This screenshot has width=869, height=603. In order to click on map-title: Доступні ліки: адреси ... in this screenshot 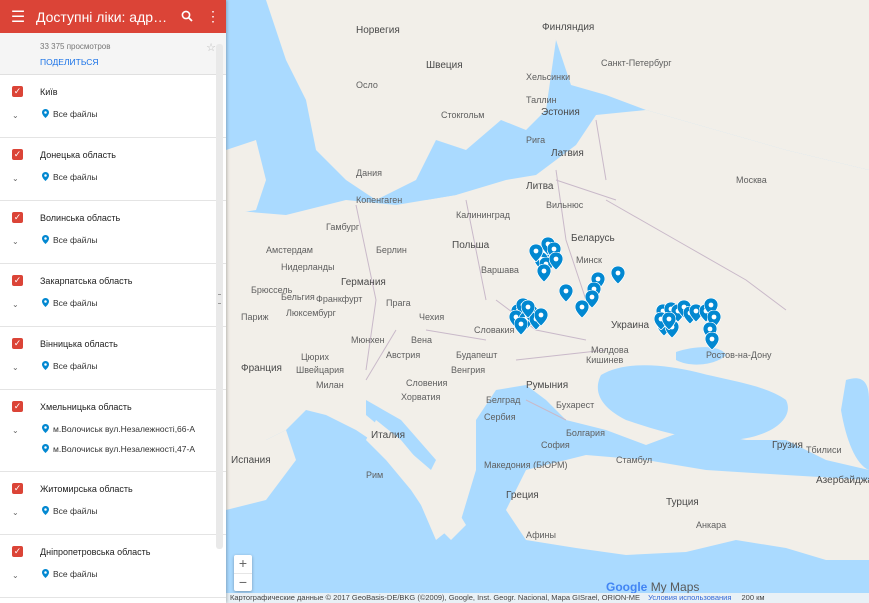, I will do `click(105, 16)`.